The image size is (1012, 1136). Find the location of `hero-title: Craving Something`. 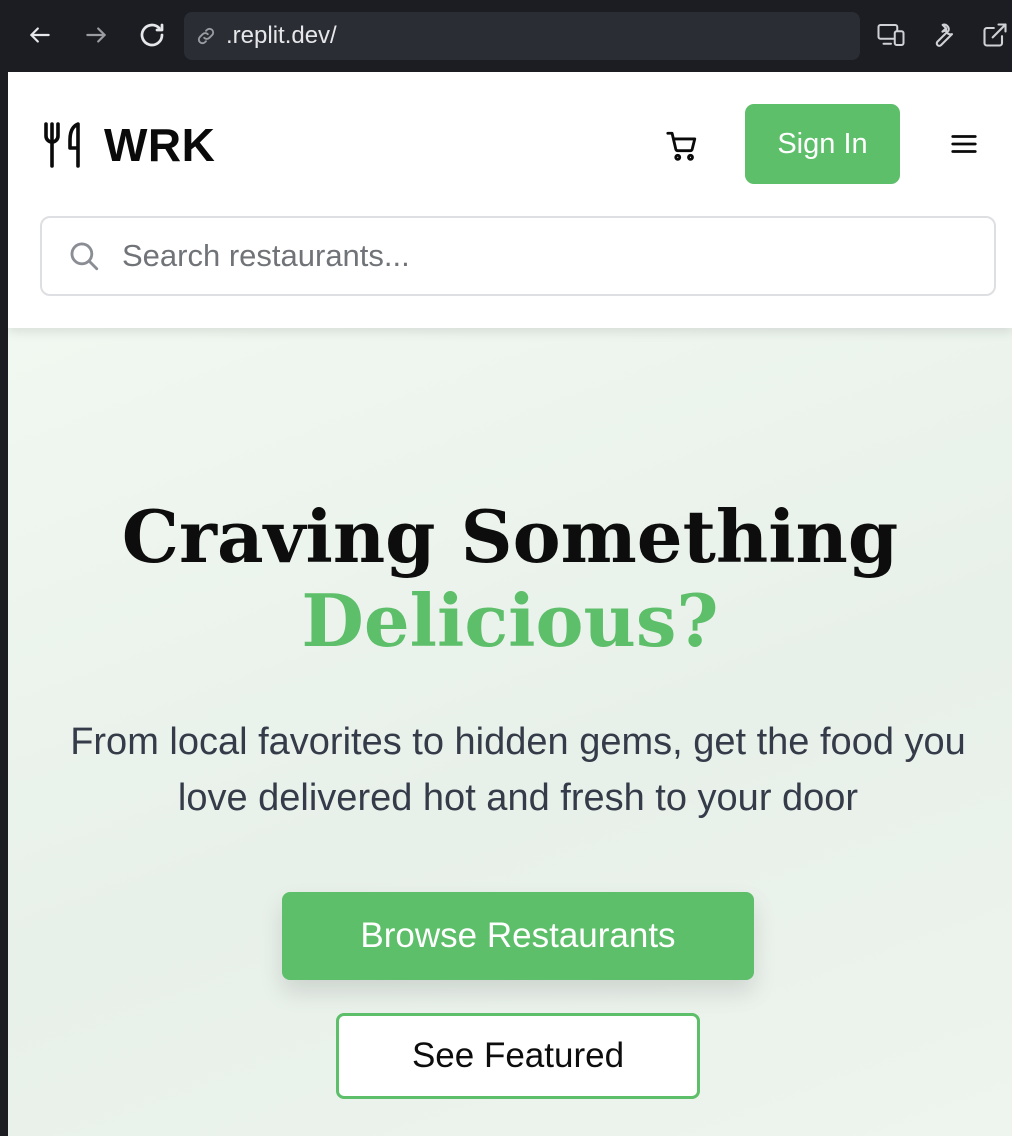

hero-title: Craving Something is located at coordinates (510, 536).